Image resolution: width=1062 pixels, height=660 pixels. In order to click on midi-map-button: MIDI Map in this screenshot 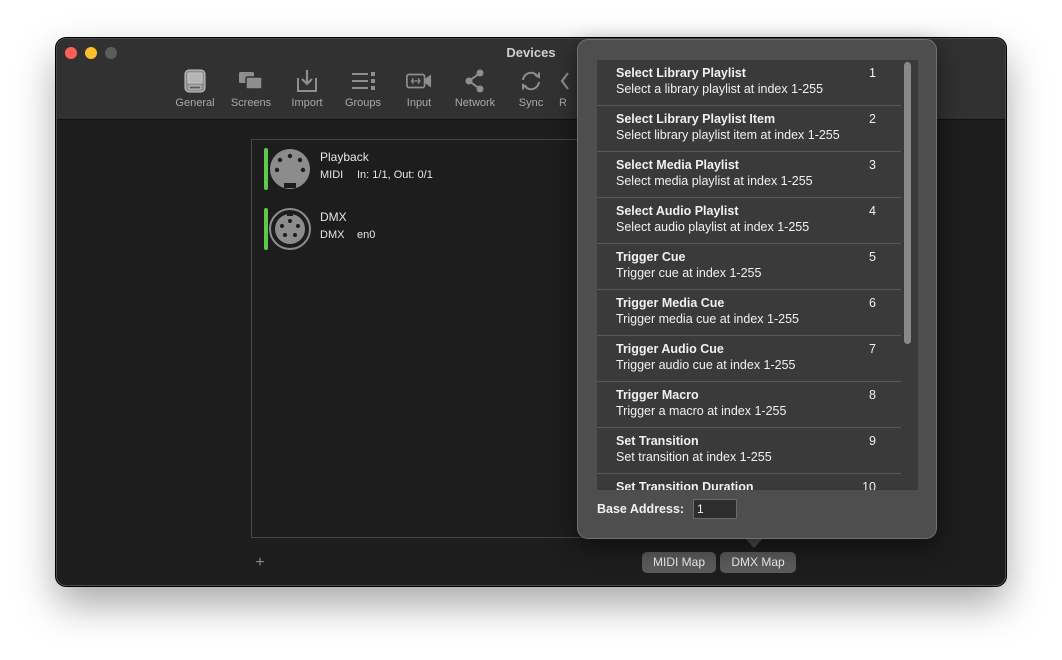, I will do `click(679, 562)`.